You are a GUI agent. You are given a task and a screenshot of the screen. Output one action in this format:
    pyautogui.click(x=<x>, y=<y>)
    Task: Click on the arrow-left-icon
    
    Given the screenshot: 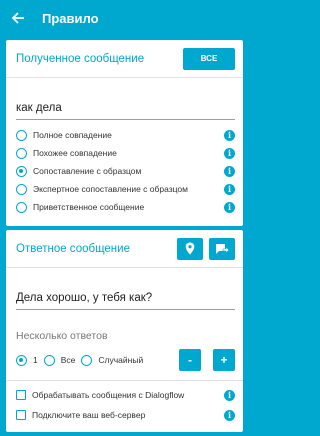 What is the action you would take?
    pyautogui.click(x=17, y=18)
    